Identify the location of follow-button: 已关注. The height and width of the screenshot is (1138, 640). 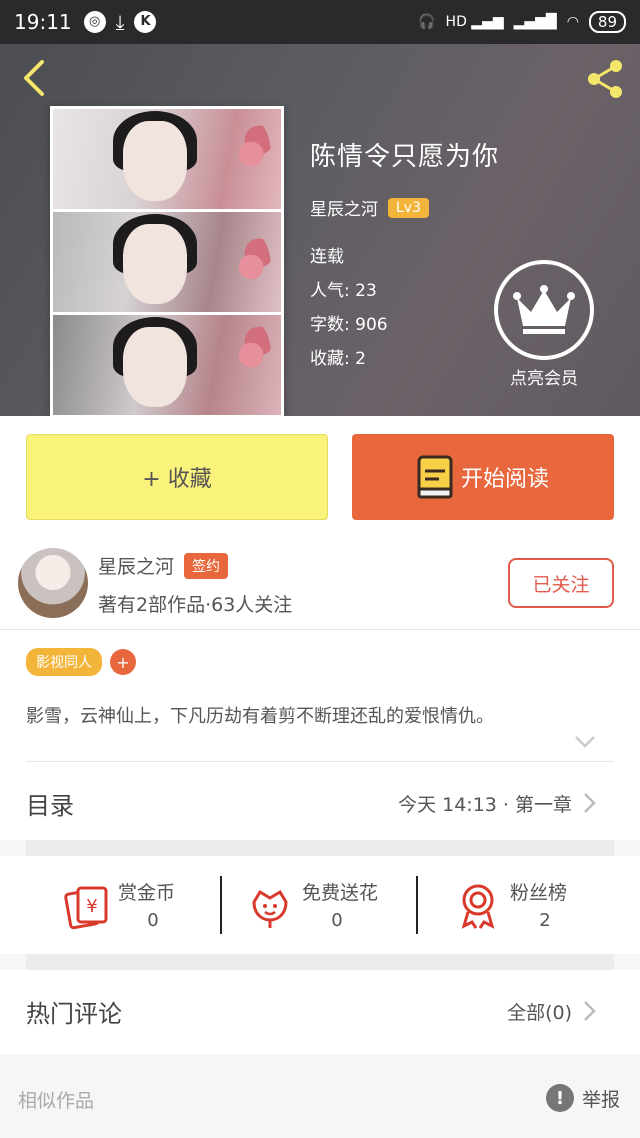
(561, 583).